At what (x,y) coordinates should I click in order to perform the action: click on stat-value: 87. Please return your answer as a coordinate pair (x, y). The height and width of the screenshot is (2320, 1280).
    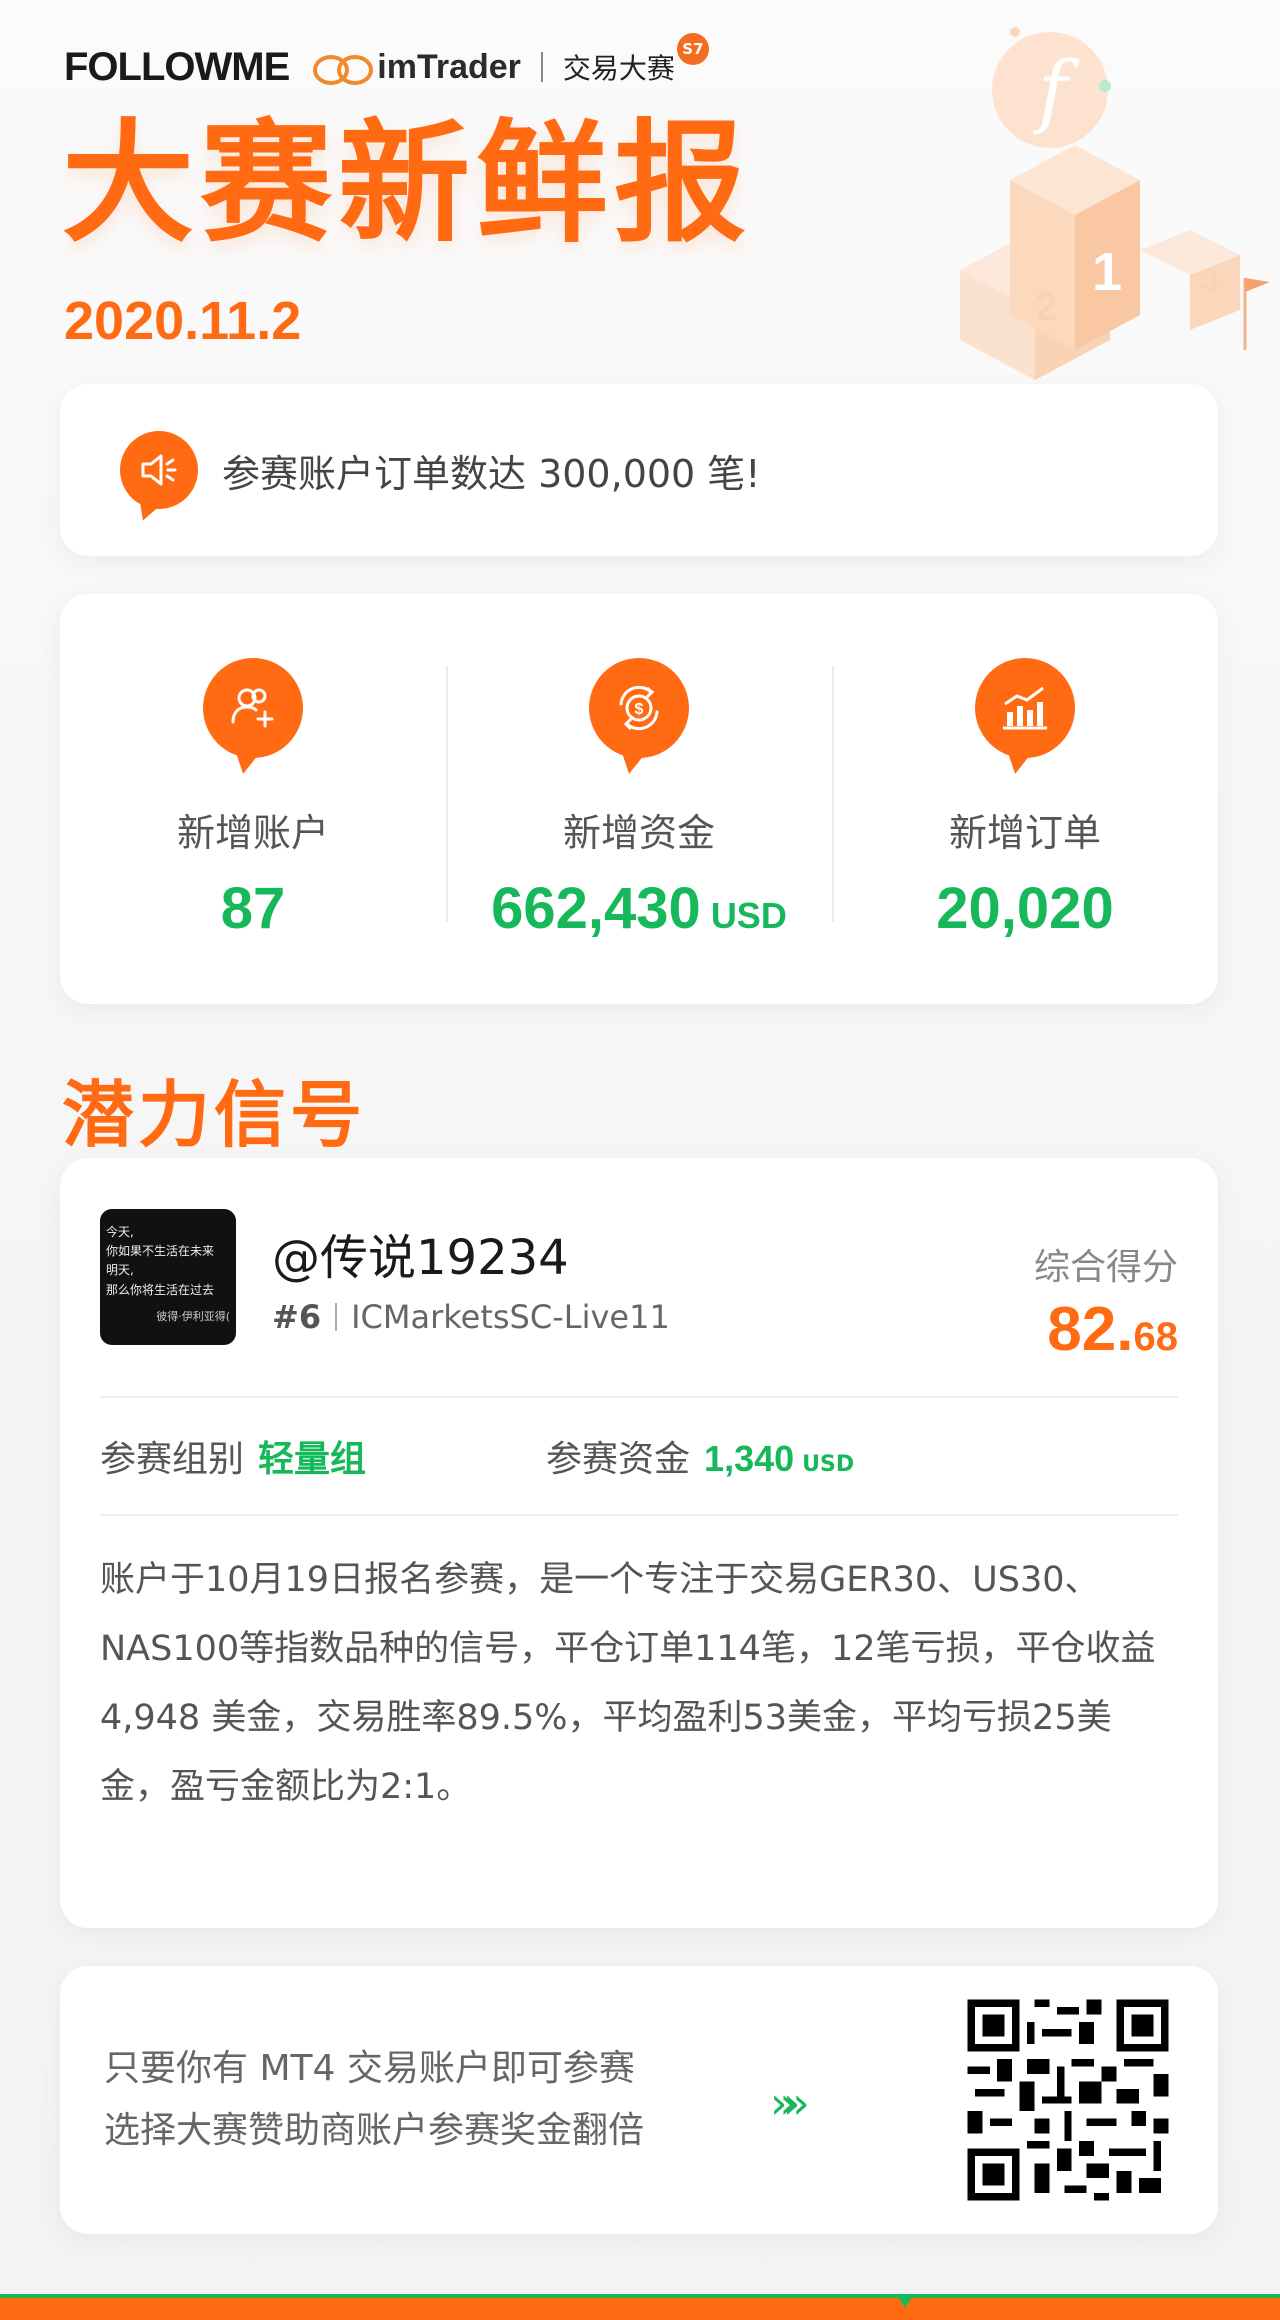
    Looking at the image, I should click on (253, 908).